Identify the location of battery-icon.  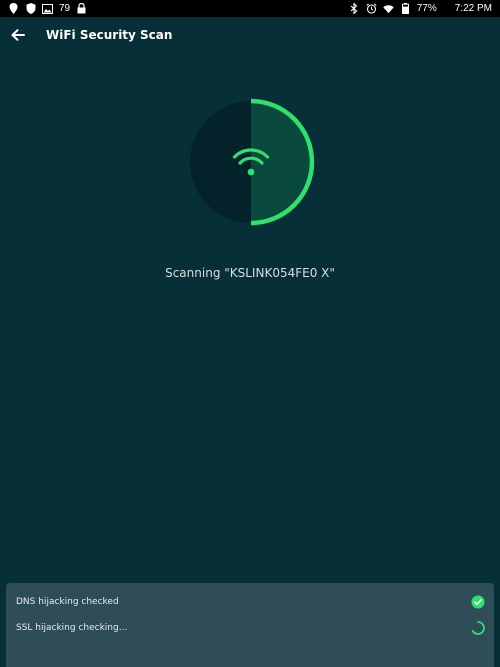
(405, 8).